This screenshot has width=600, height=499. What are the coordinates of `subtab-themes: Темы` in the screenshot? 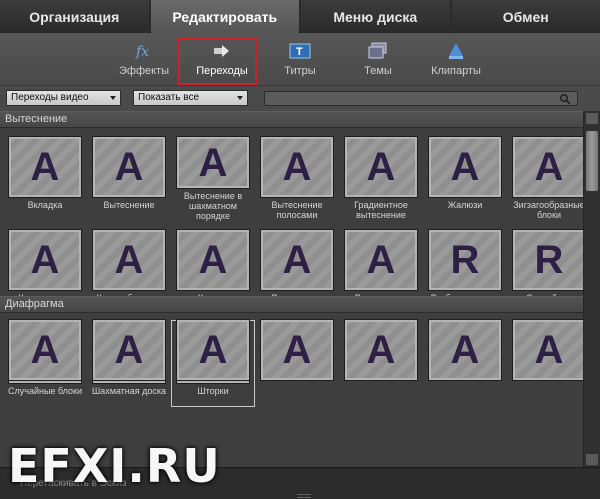 It's located at (378, 59).